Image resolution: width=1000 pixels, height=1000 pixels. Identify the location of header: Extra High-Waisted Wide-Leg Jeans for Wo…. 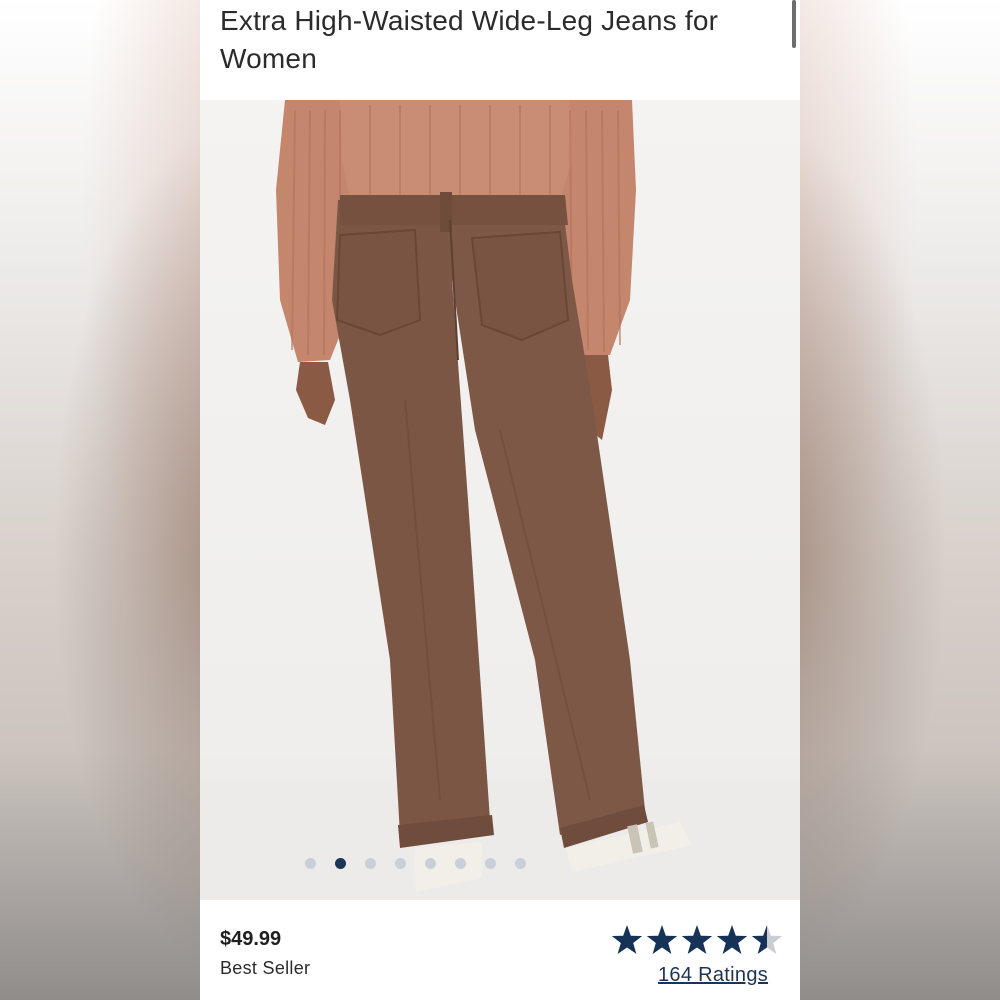
(500, 50).